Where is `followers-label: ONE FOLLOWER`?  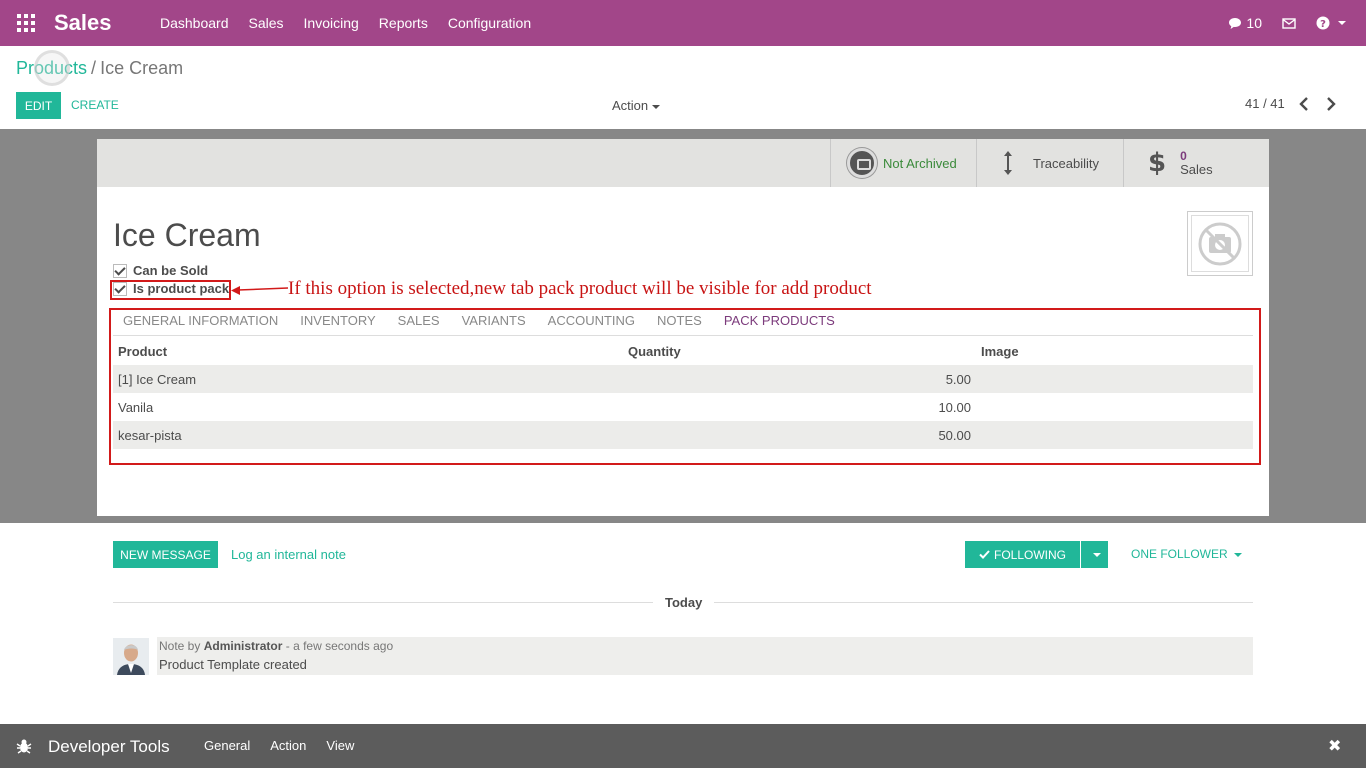
followers-label: ONE FOLLOWER is located at coordinates (1179, 554).